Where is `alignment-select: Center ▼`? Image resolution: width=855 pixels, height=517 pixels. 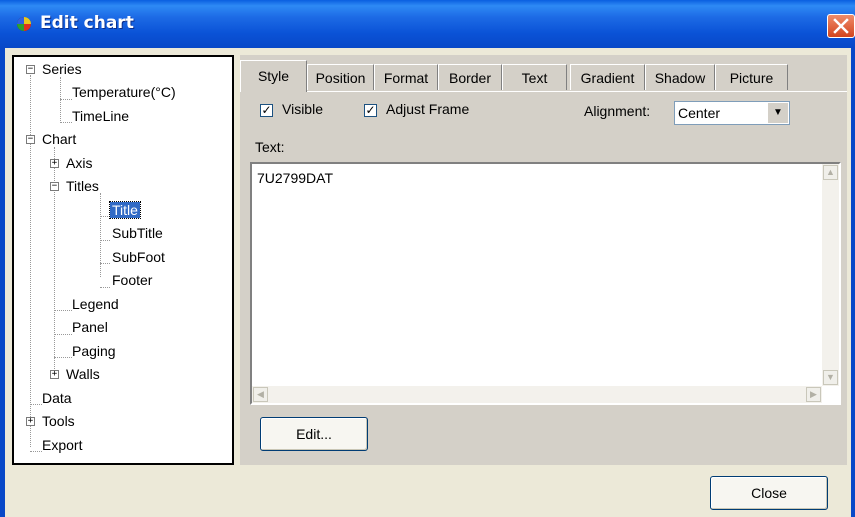 alignment-select: Center ▼ is located at coordinates (732, 113).